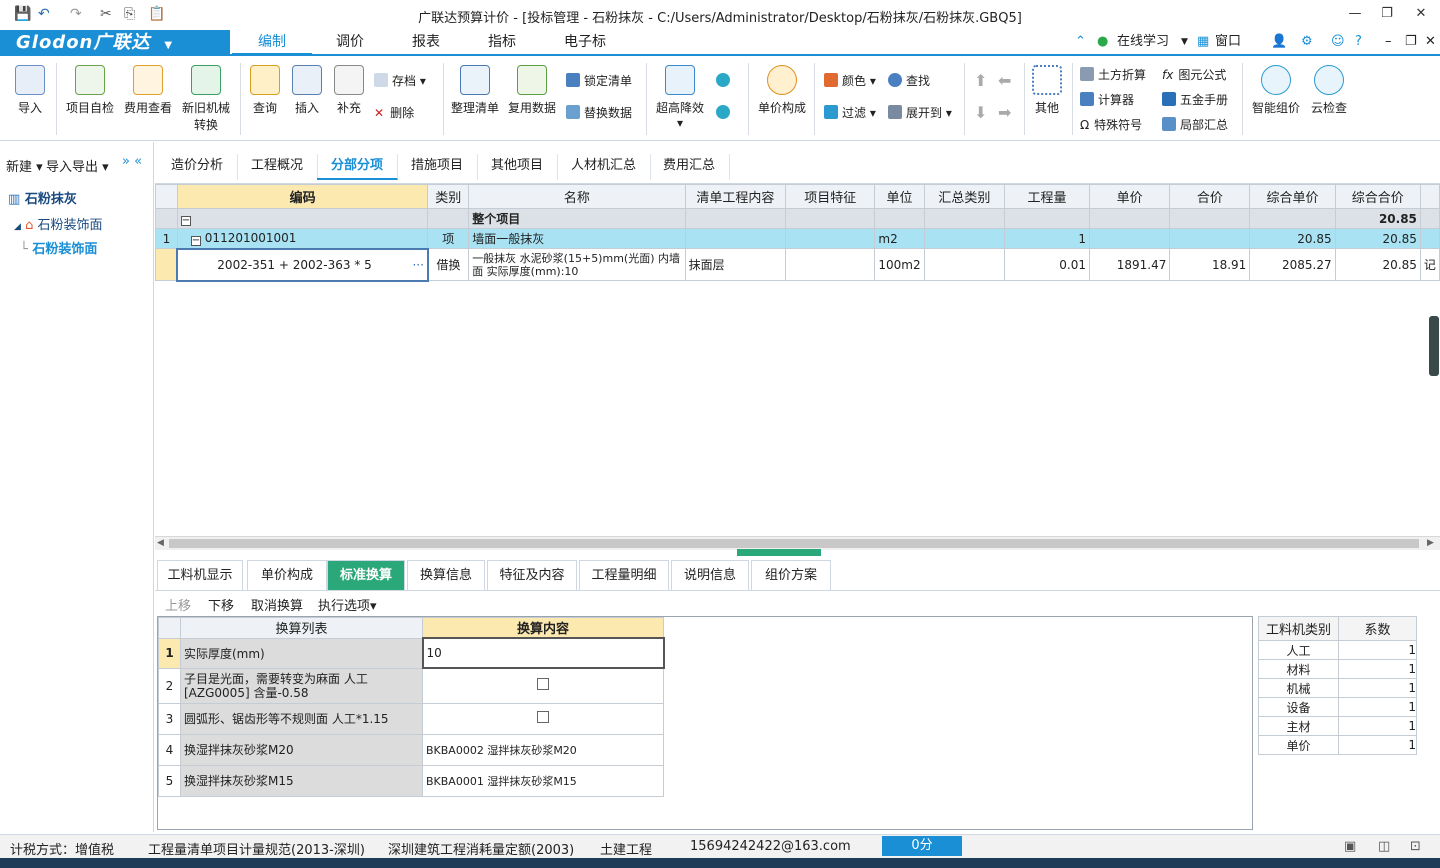 The width and height of the screenshot is (1440, 868). What do you see at coordinates (417, 265) in the screenshot?
I see `more-button: ···` at bounding box center [417, 265].